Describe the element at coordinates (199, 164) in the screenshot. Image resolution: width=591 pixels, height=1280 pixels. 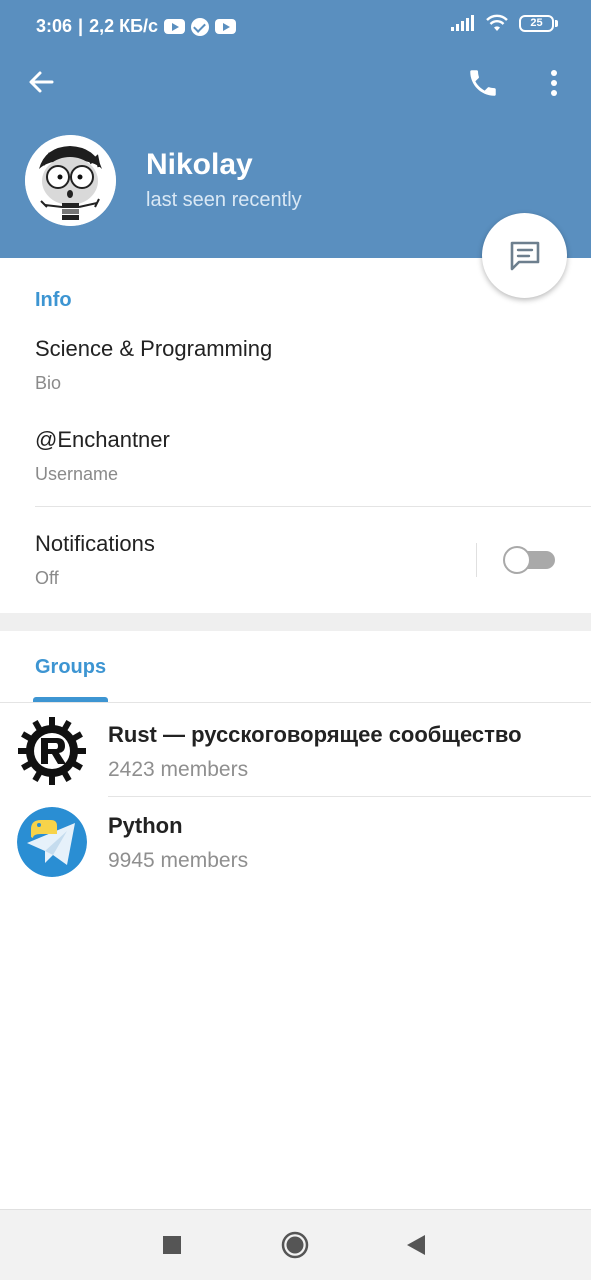
I see `profile-name: Nikolay` at that location.